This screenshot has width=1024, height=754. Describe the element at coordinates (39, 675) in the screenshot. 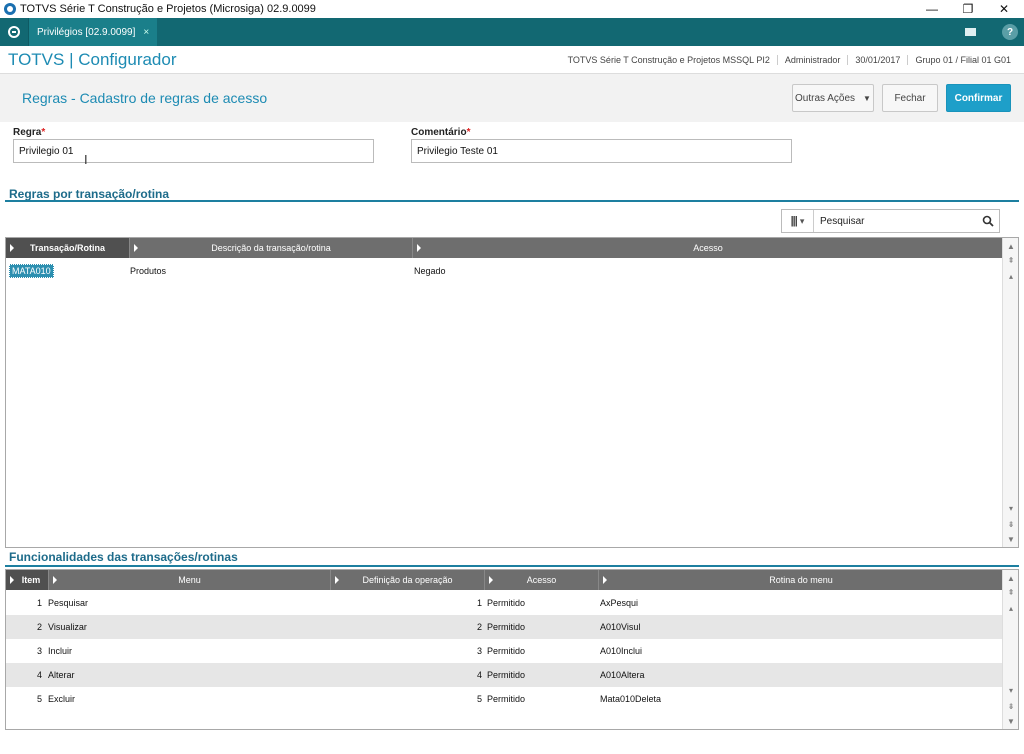

I see `cell-item: 4` at that location.